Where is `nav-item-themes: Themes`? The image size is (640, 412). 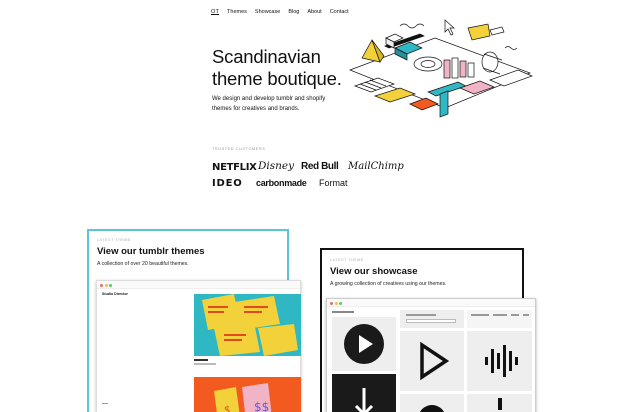 nav-item-themes: Themes is located at coordinates (237, 12).